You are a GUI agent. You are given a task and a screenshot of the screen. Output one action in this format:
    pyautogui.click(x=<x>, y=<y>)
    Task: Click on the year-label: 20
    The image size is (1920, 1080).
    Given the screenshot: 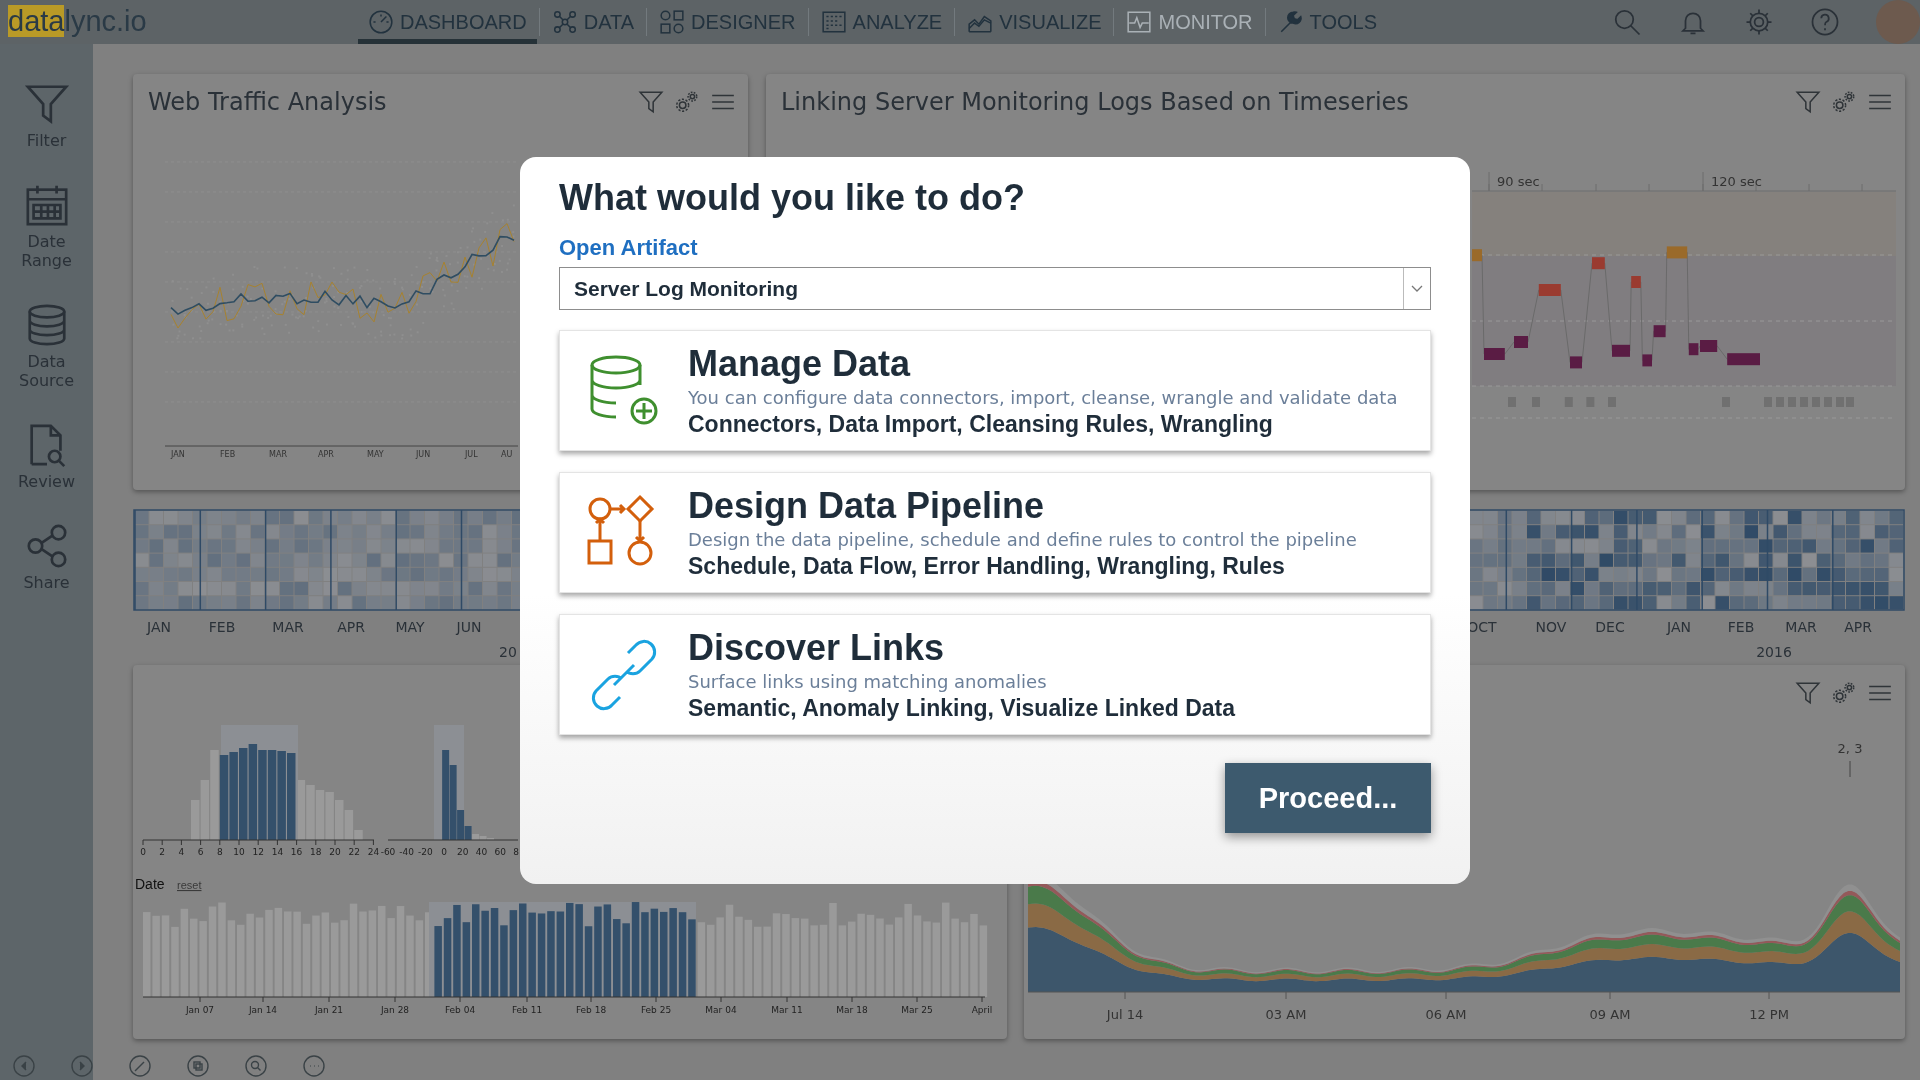 What is the action you would take?
    pyautogui.click(x=508, y=652)
    